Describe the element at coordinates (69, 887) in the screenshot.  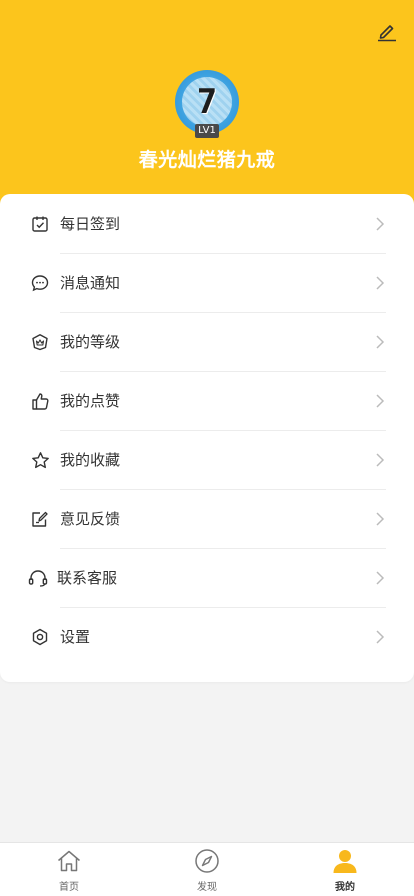
I see `tab-label: 首页` at that location.